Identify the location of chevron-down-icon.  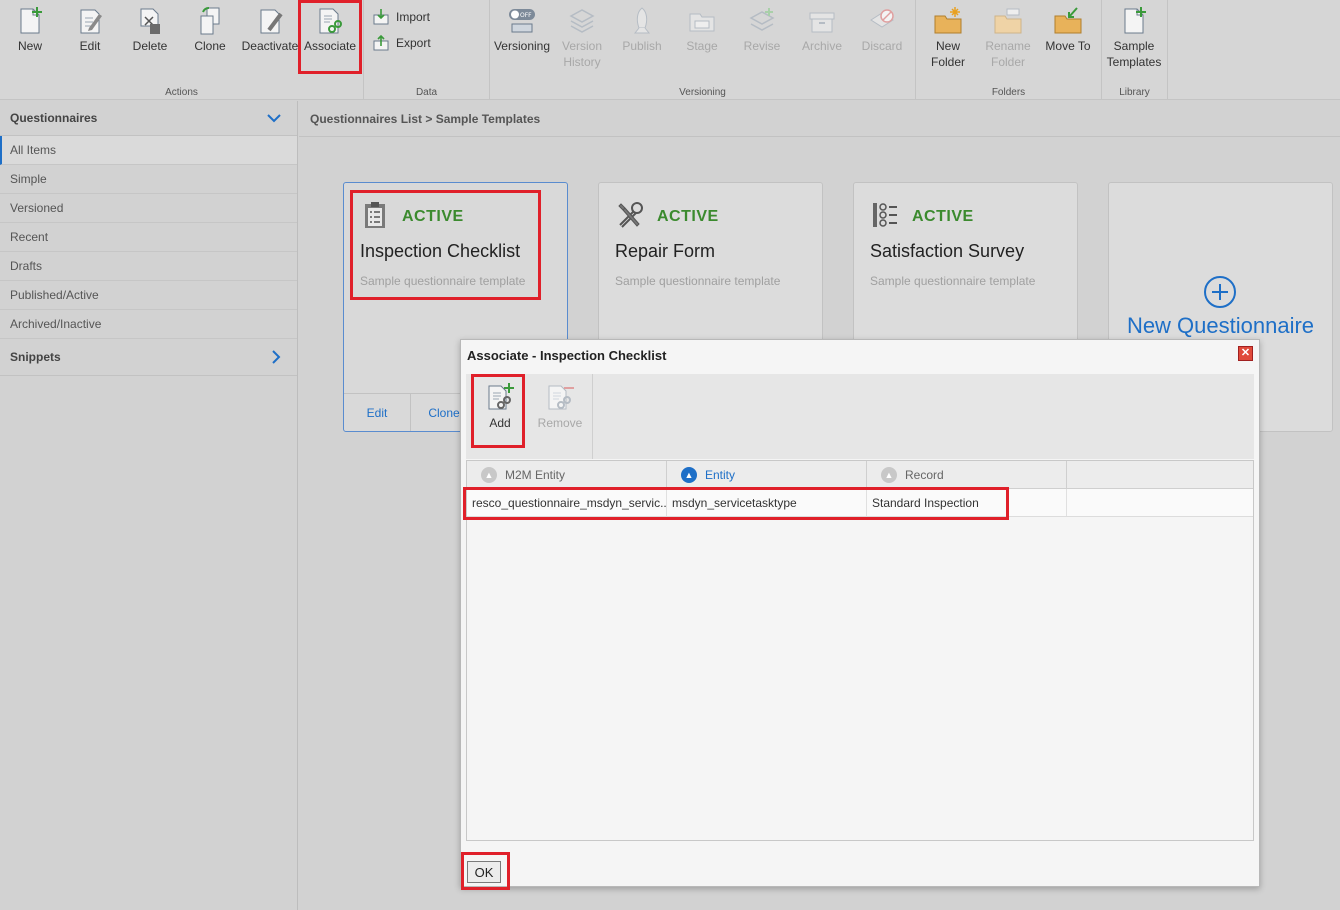
(274, 118).